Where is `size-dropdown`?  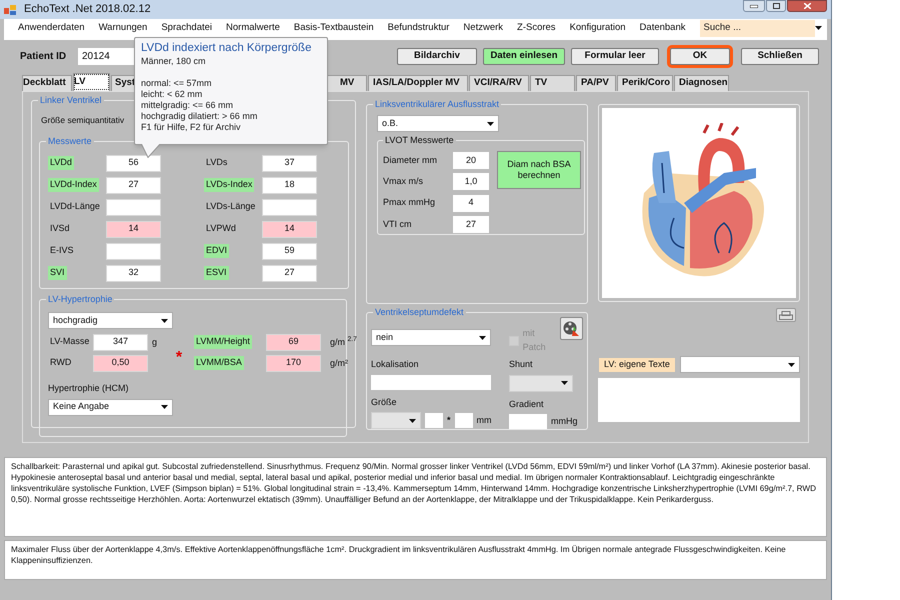
size-dropdown is located at coordinates (396, 420).